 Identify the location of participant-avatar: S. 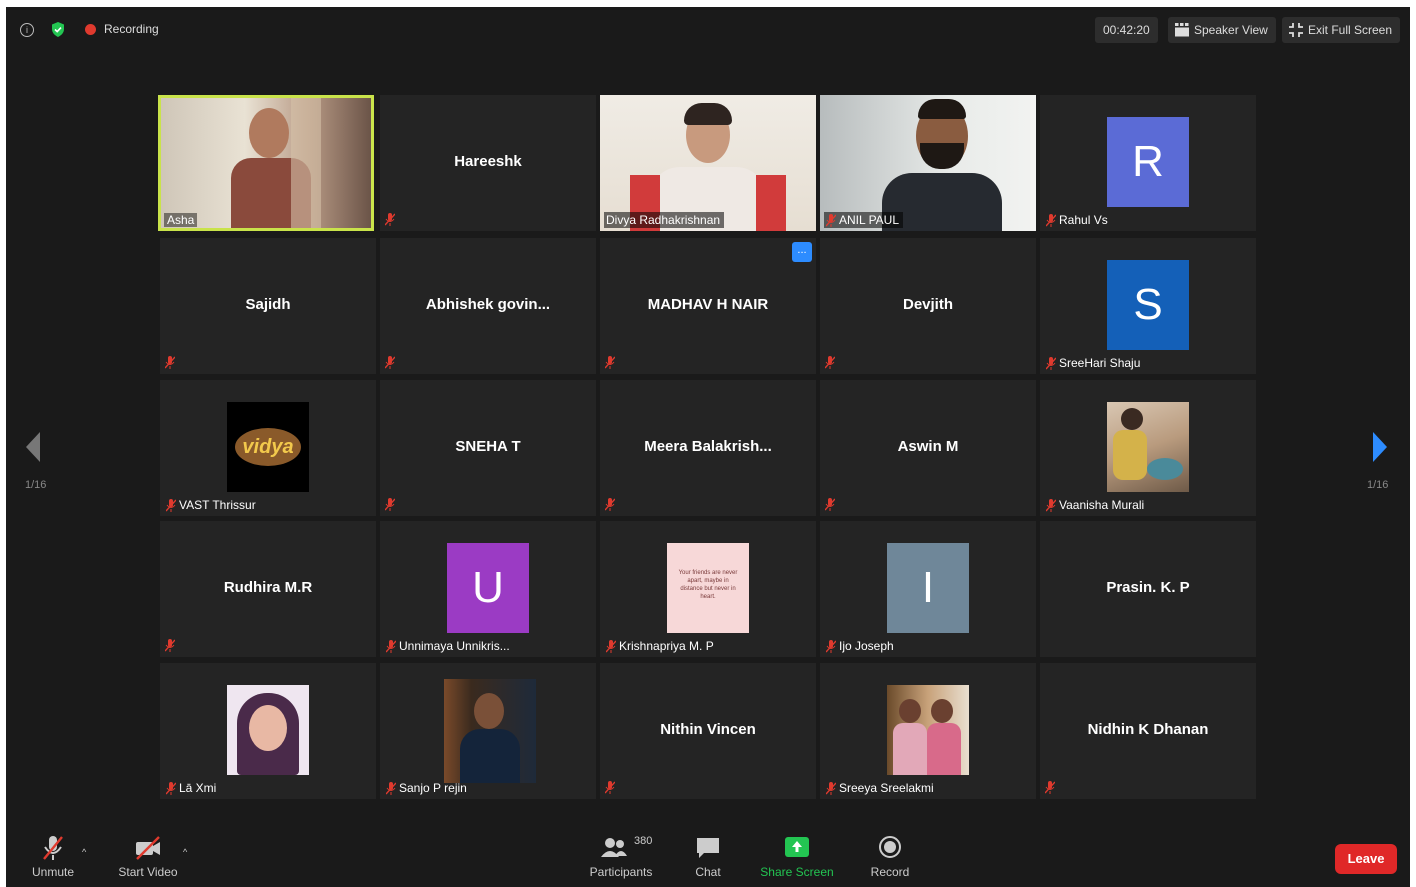
(1148, 305).